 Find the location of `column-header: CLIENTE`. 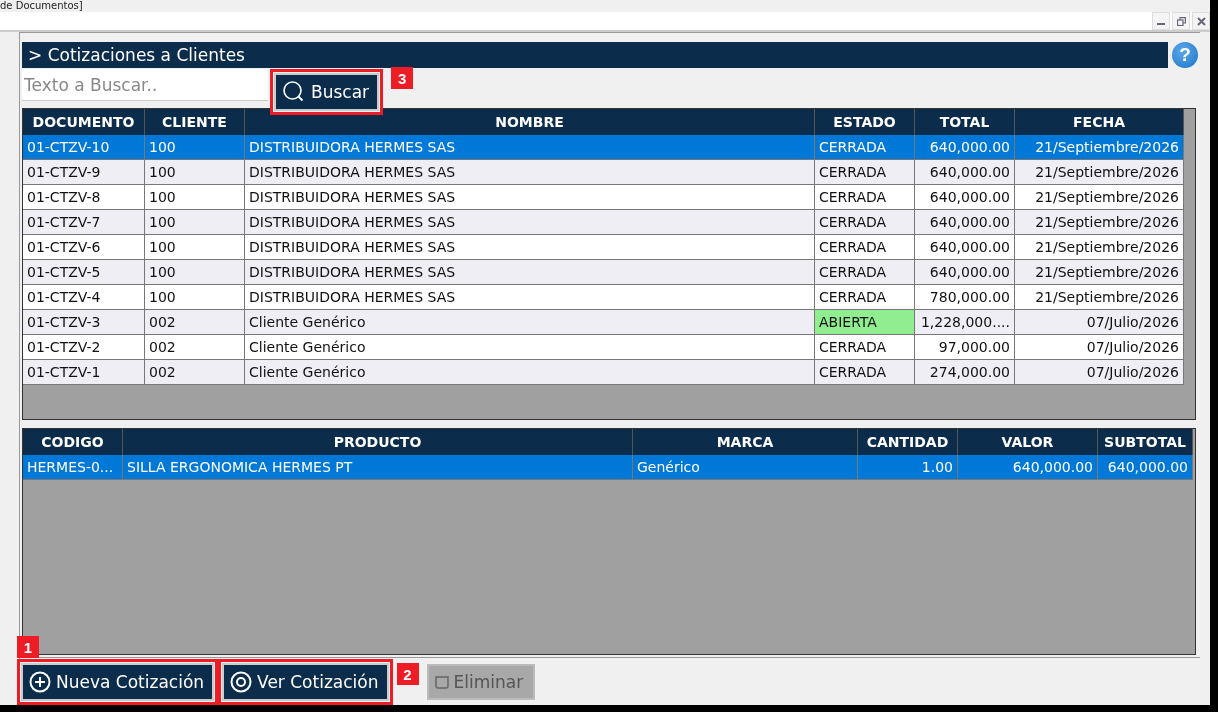

column-header: CLIENTE is located at coordinates (195, 122).